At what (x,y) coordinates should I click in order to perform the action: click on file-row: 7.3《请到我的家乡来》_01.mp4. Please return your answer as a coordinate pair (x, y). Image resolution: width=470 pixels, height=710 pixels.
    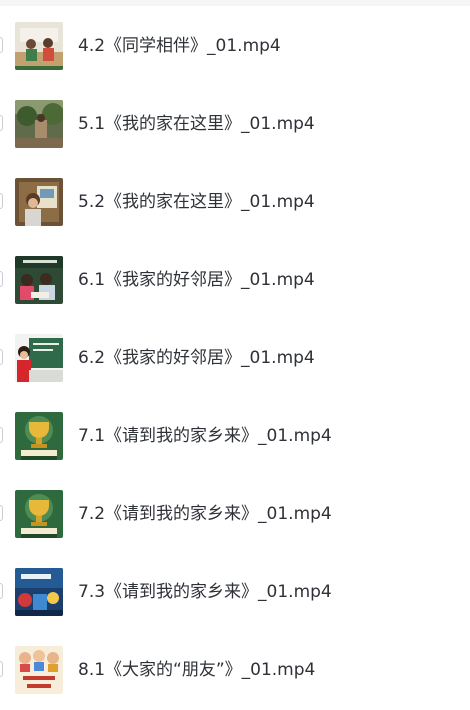
    Looking at the image, I should click on (235, 593).